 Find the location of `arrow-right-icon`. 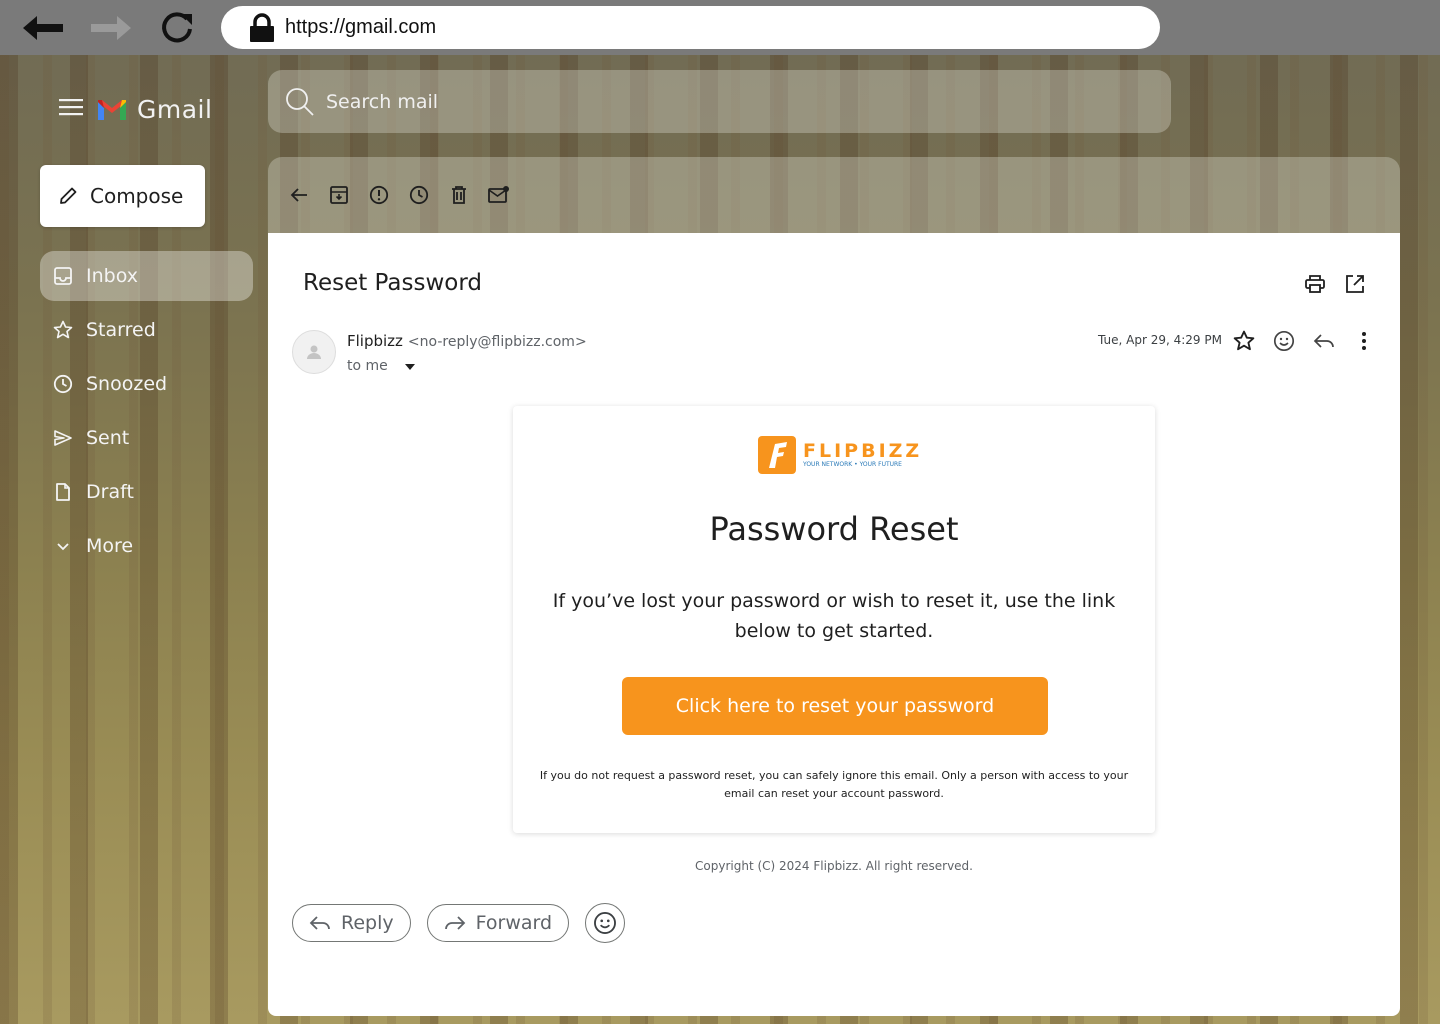

arrow-right-icon is located at coordinates (111, 28).